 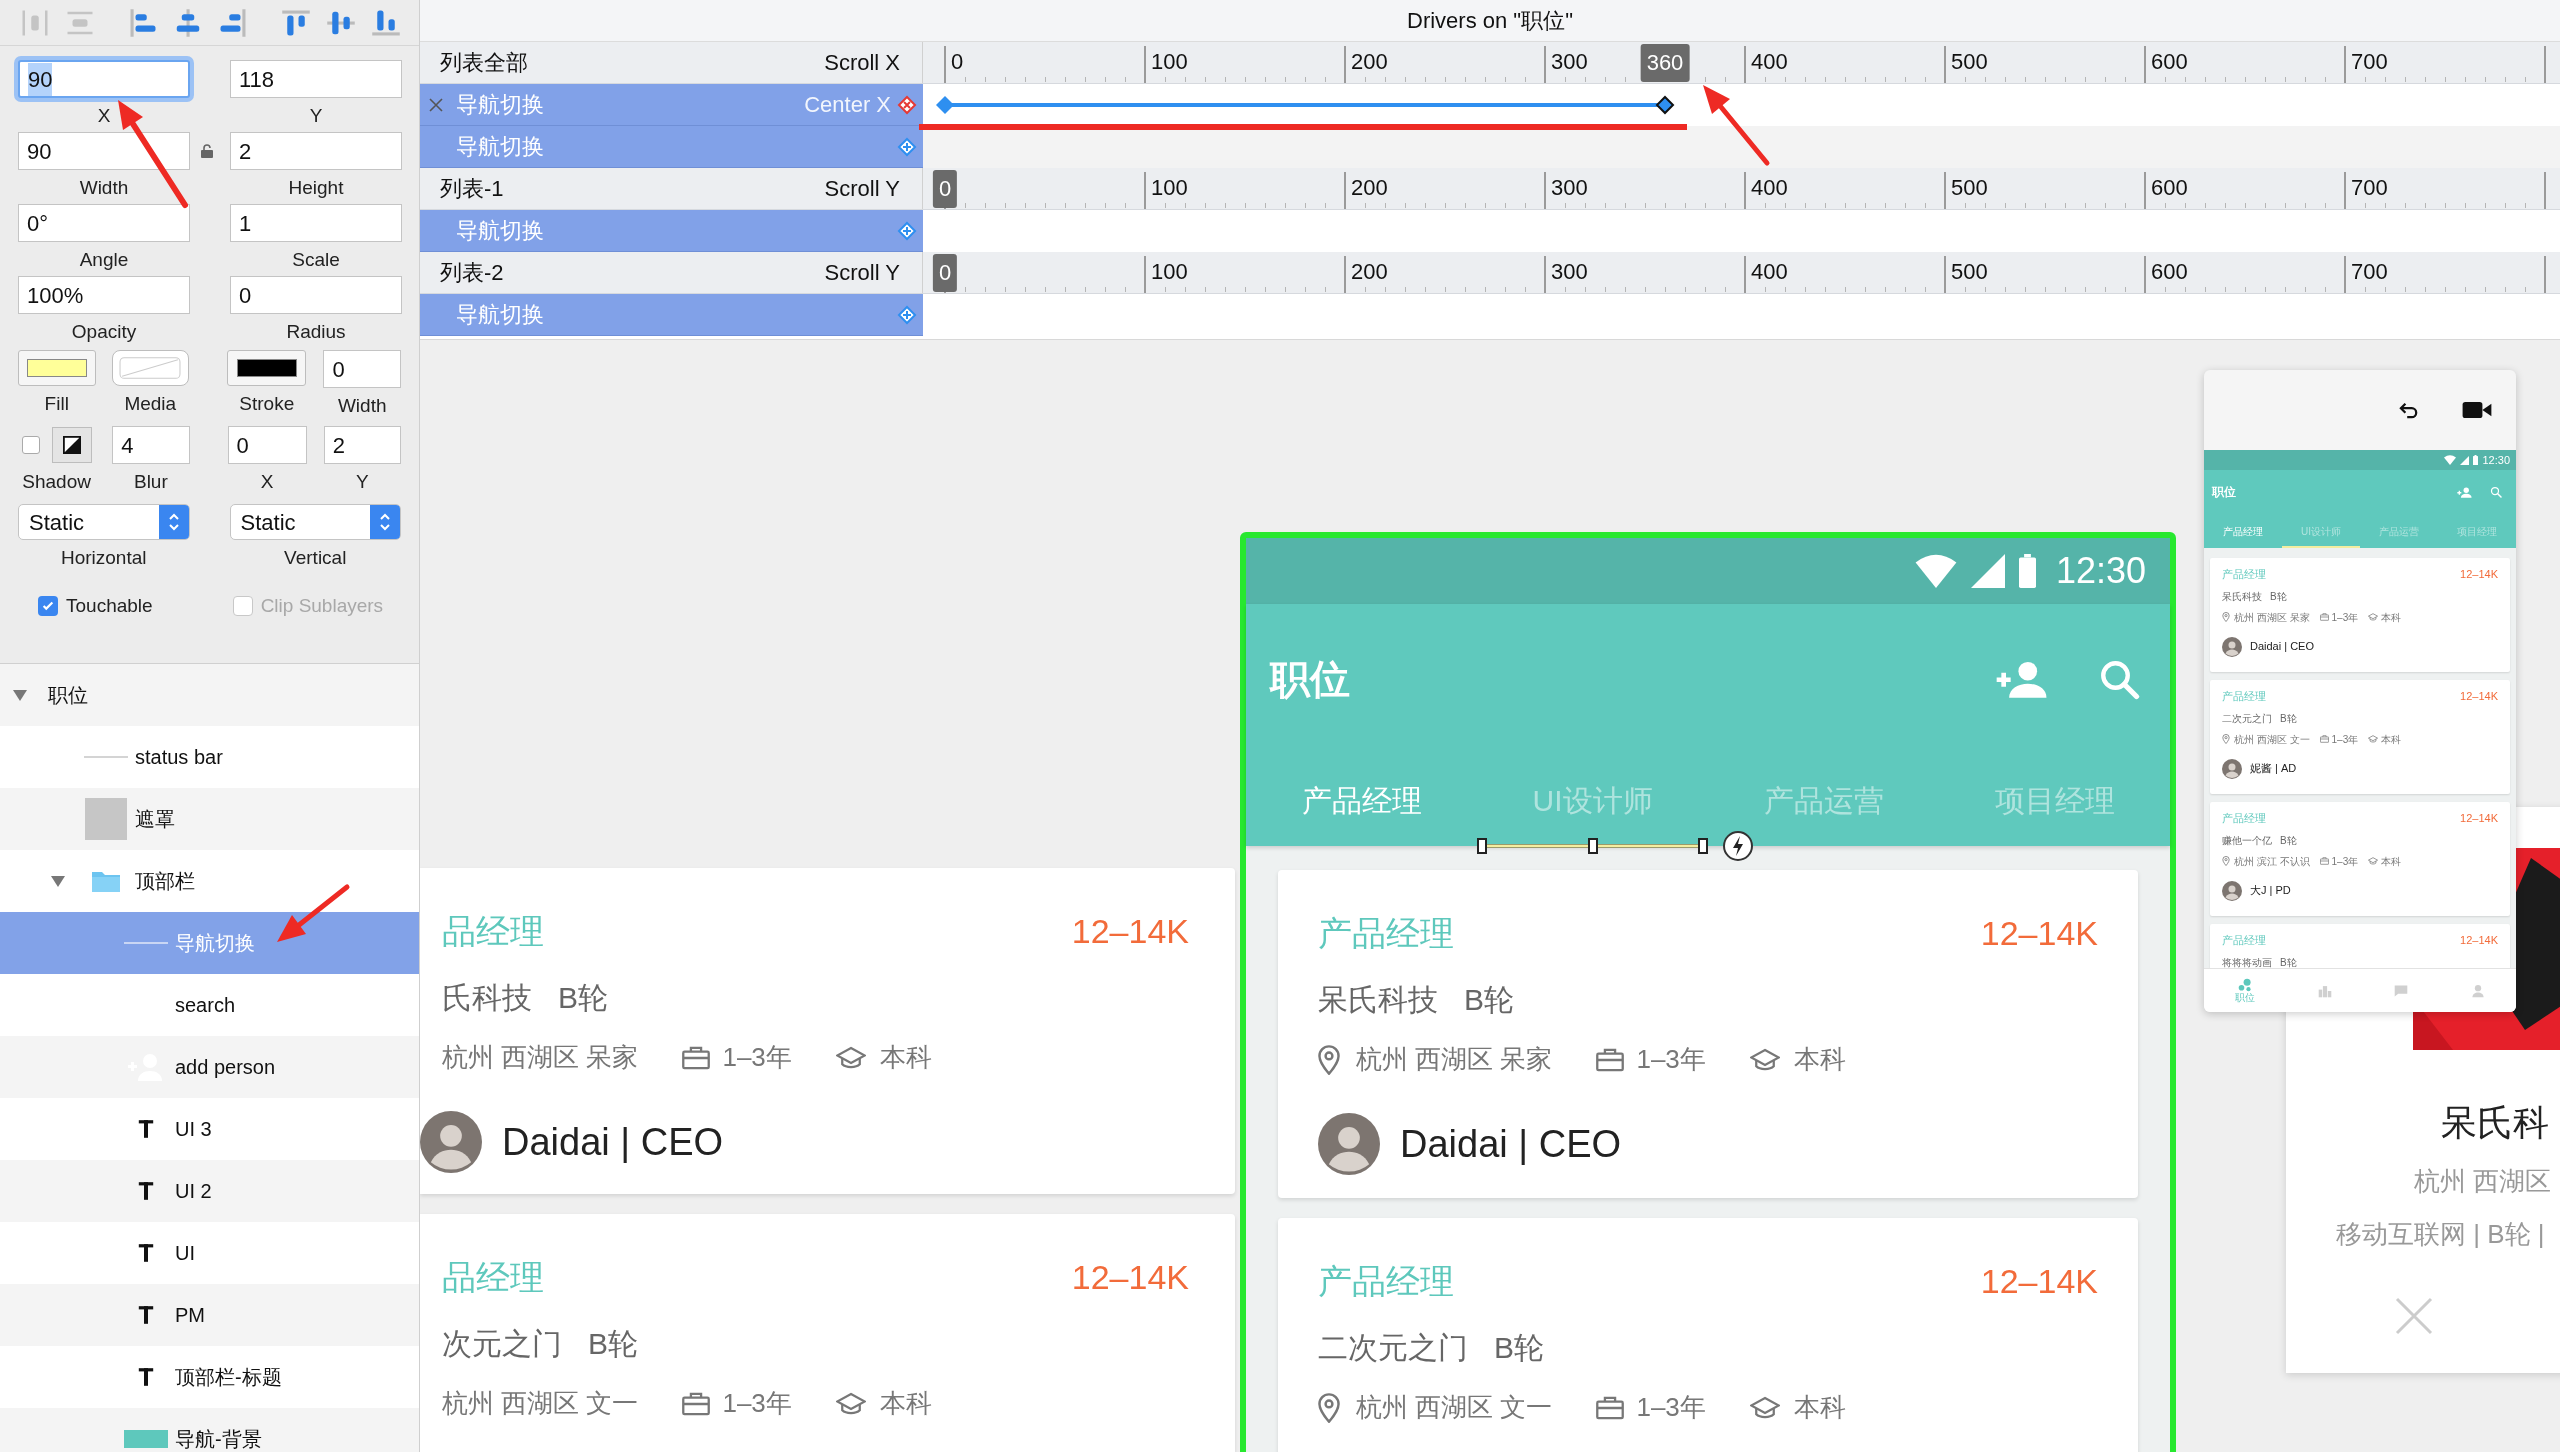 I want to click on job-title: 品经理, so click(x=493, y=1277).